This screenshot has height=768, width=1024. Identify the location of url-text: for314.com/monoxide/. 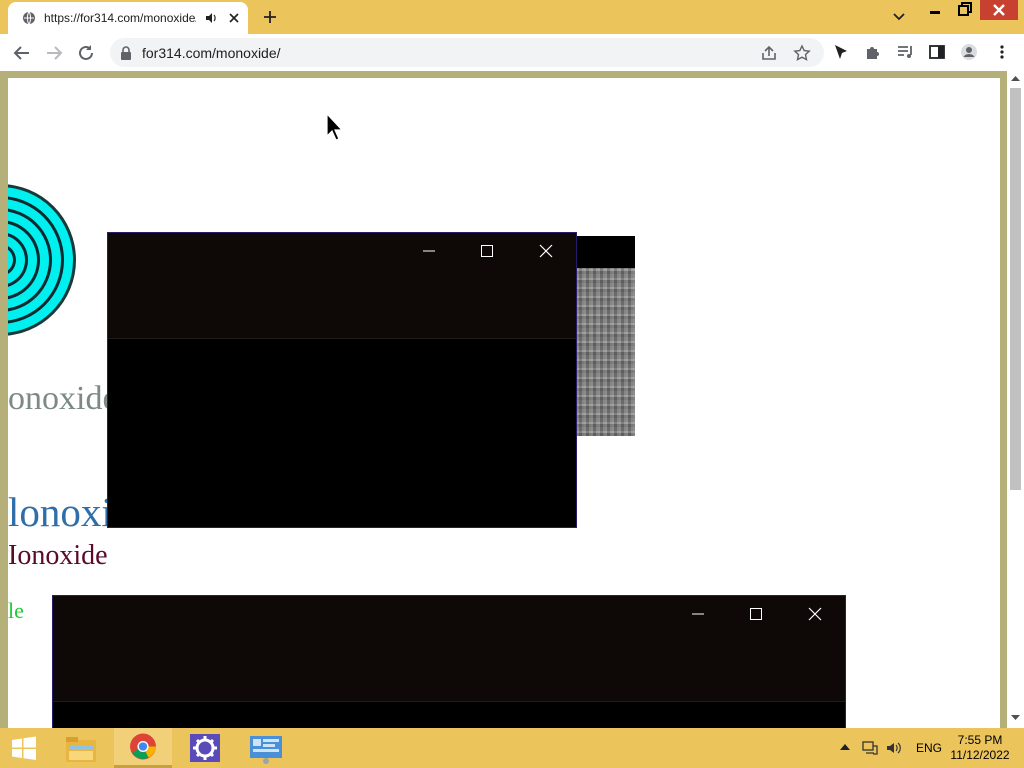
(211, 53).